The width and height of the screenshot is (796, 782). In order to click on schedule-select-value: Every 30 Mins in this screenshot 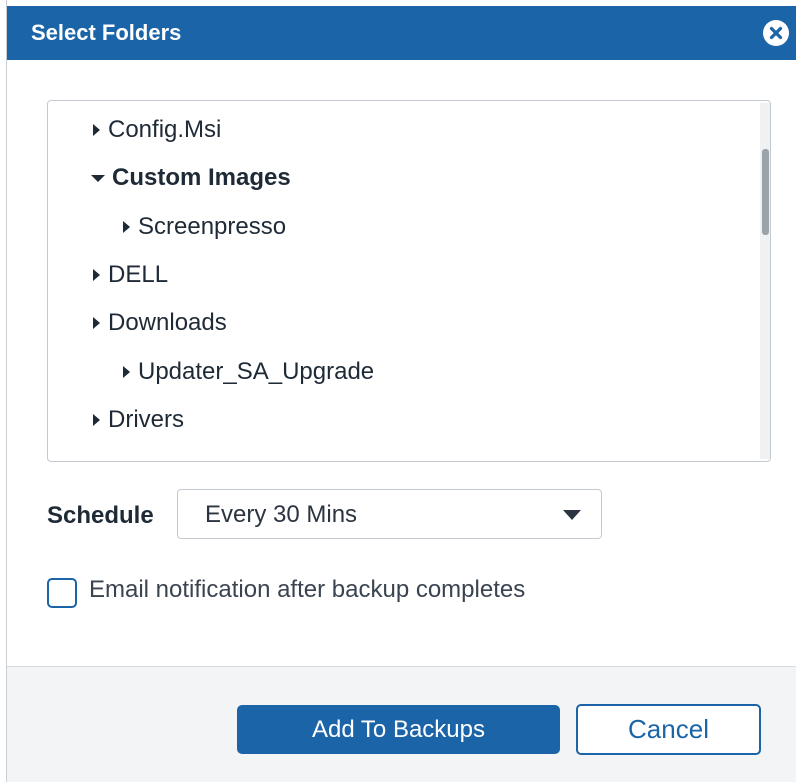, I will do `click(281, 514)`.